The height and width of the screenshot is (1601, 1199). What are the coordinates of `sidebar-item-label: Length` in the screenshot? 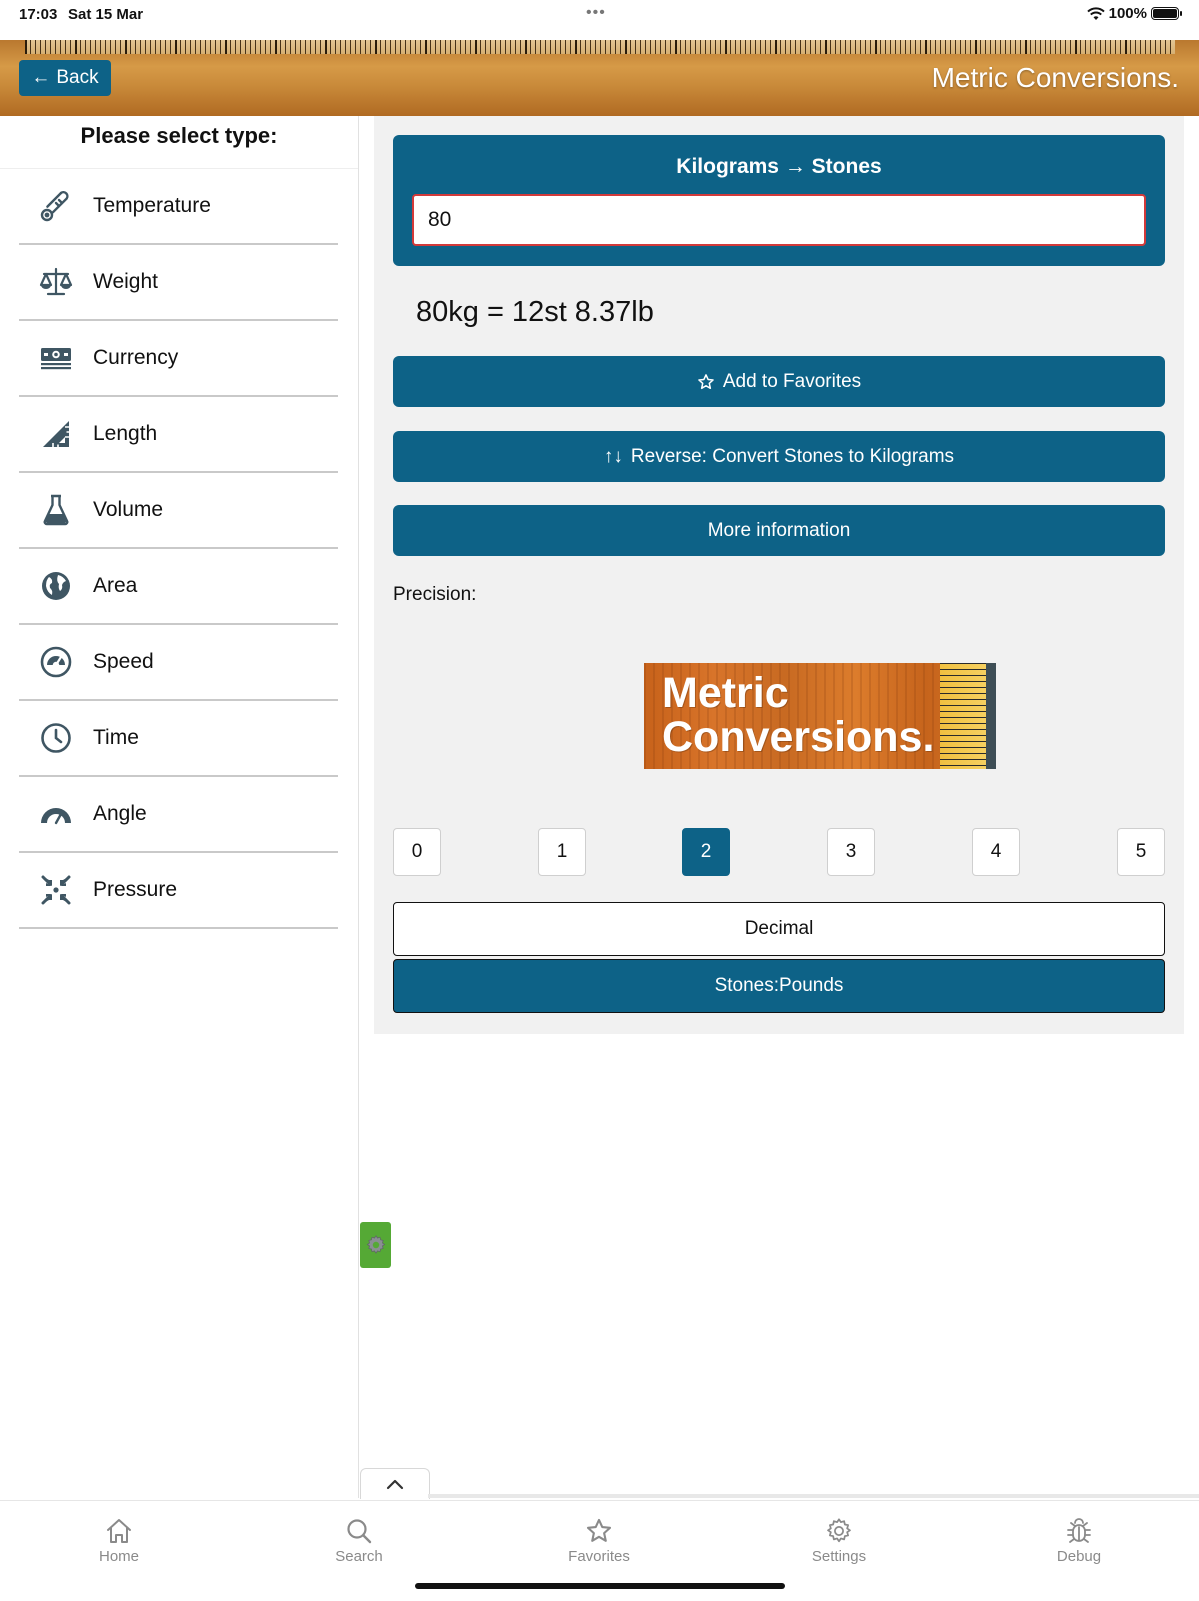 It's located at (125, 433).